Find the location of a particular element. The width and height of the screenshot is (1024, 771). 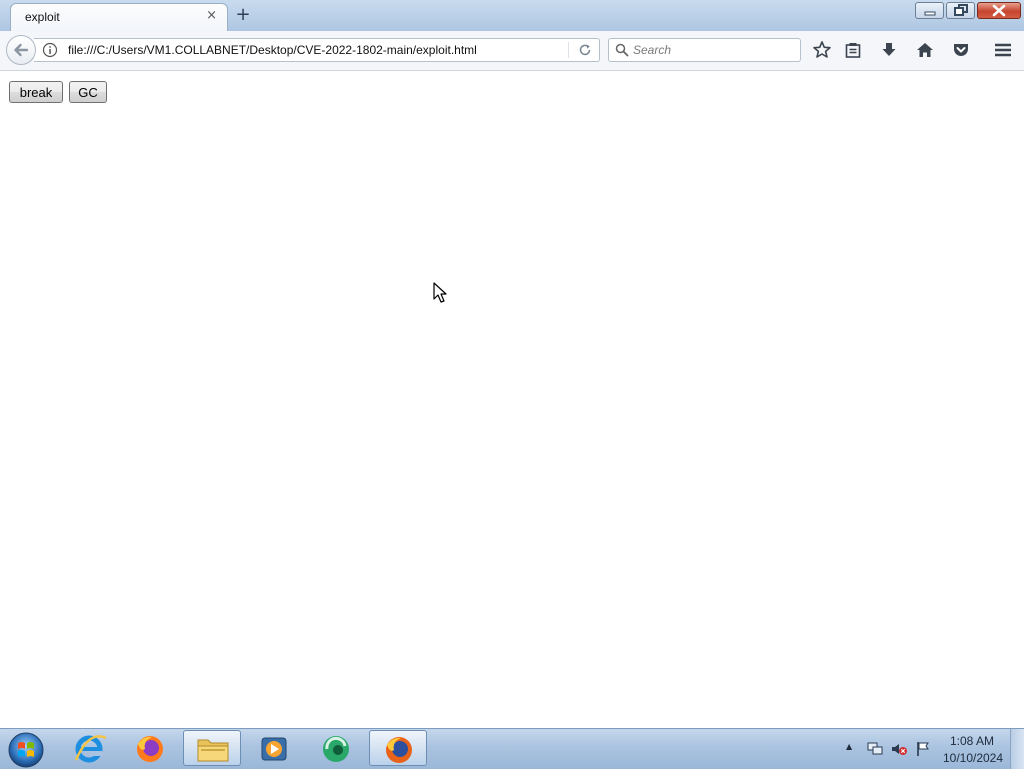

new-tab-button: + is located at coordinates (243, 15).